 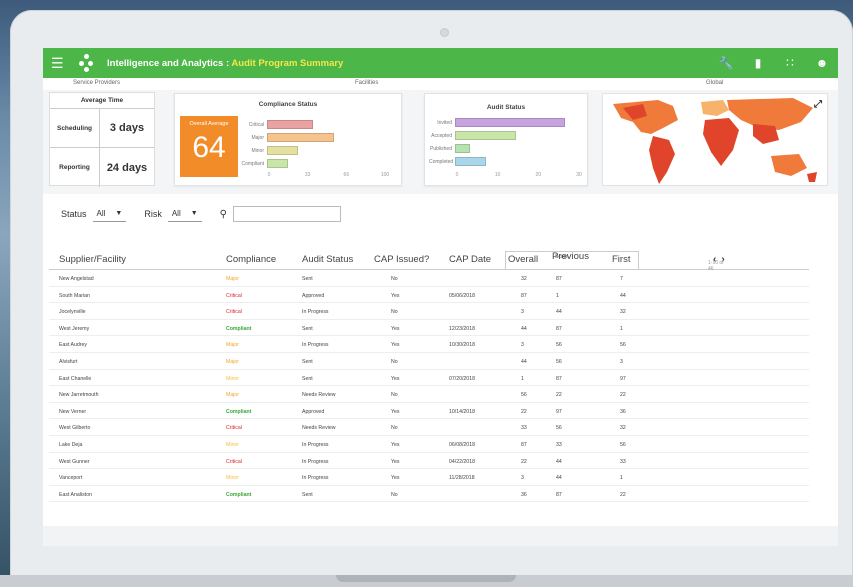 I want to click on bar-row: Critical, so click(x=281, y=124).